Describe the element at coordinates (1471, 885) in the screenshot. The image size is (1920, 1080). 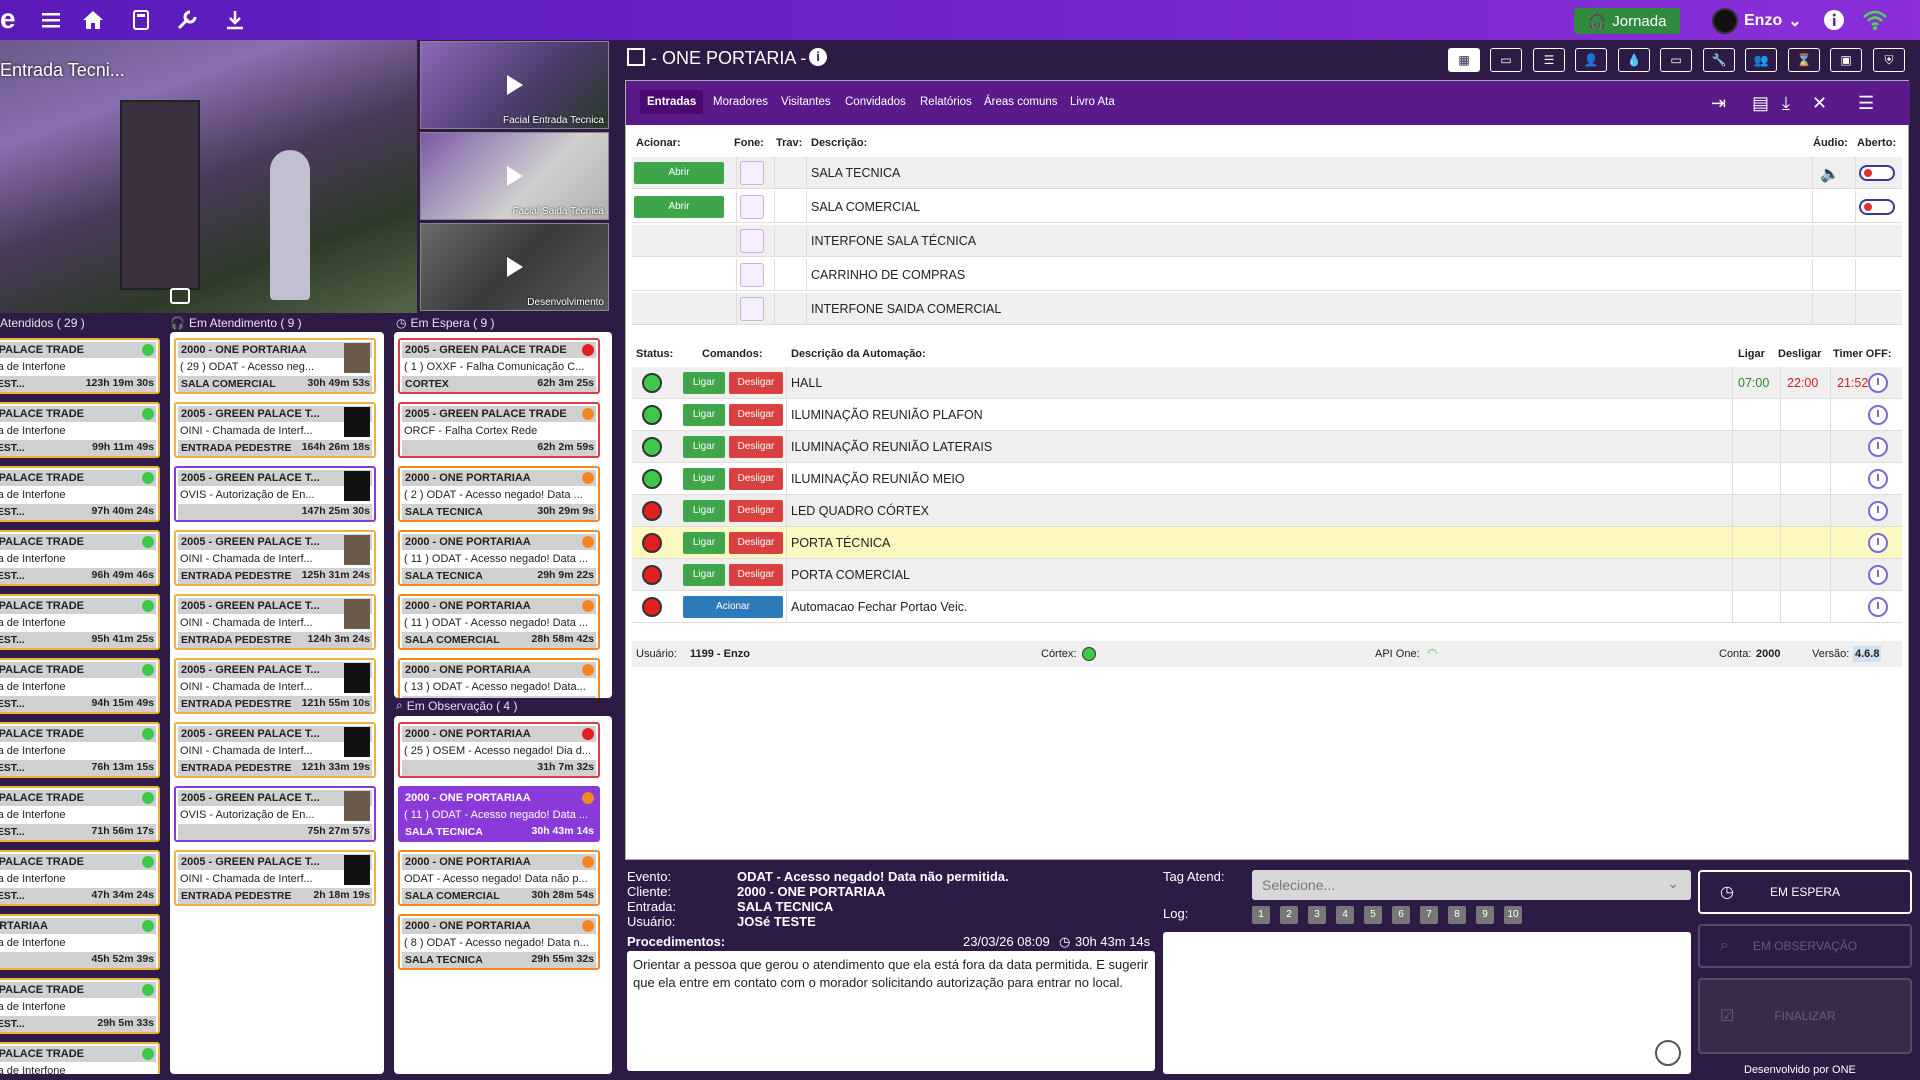
I see `tag-atend-select: Selecione... ⌄` at that location.